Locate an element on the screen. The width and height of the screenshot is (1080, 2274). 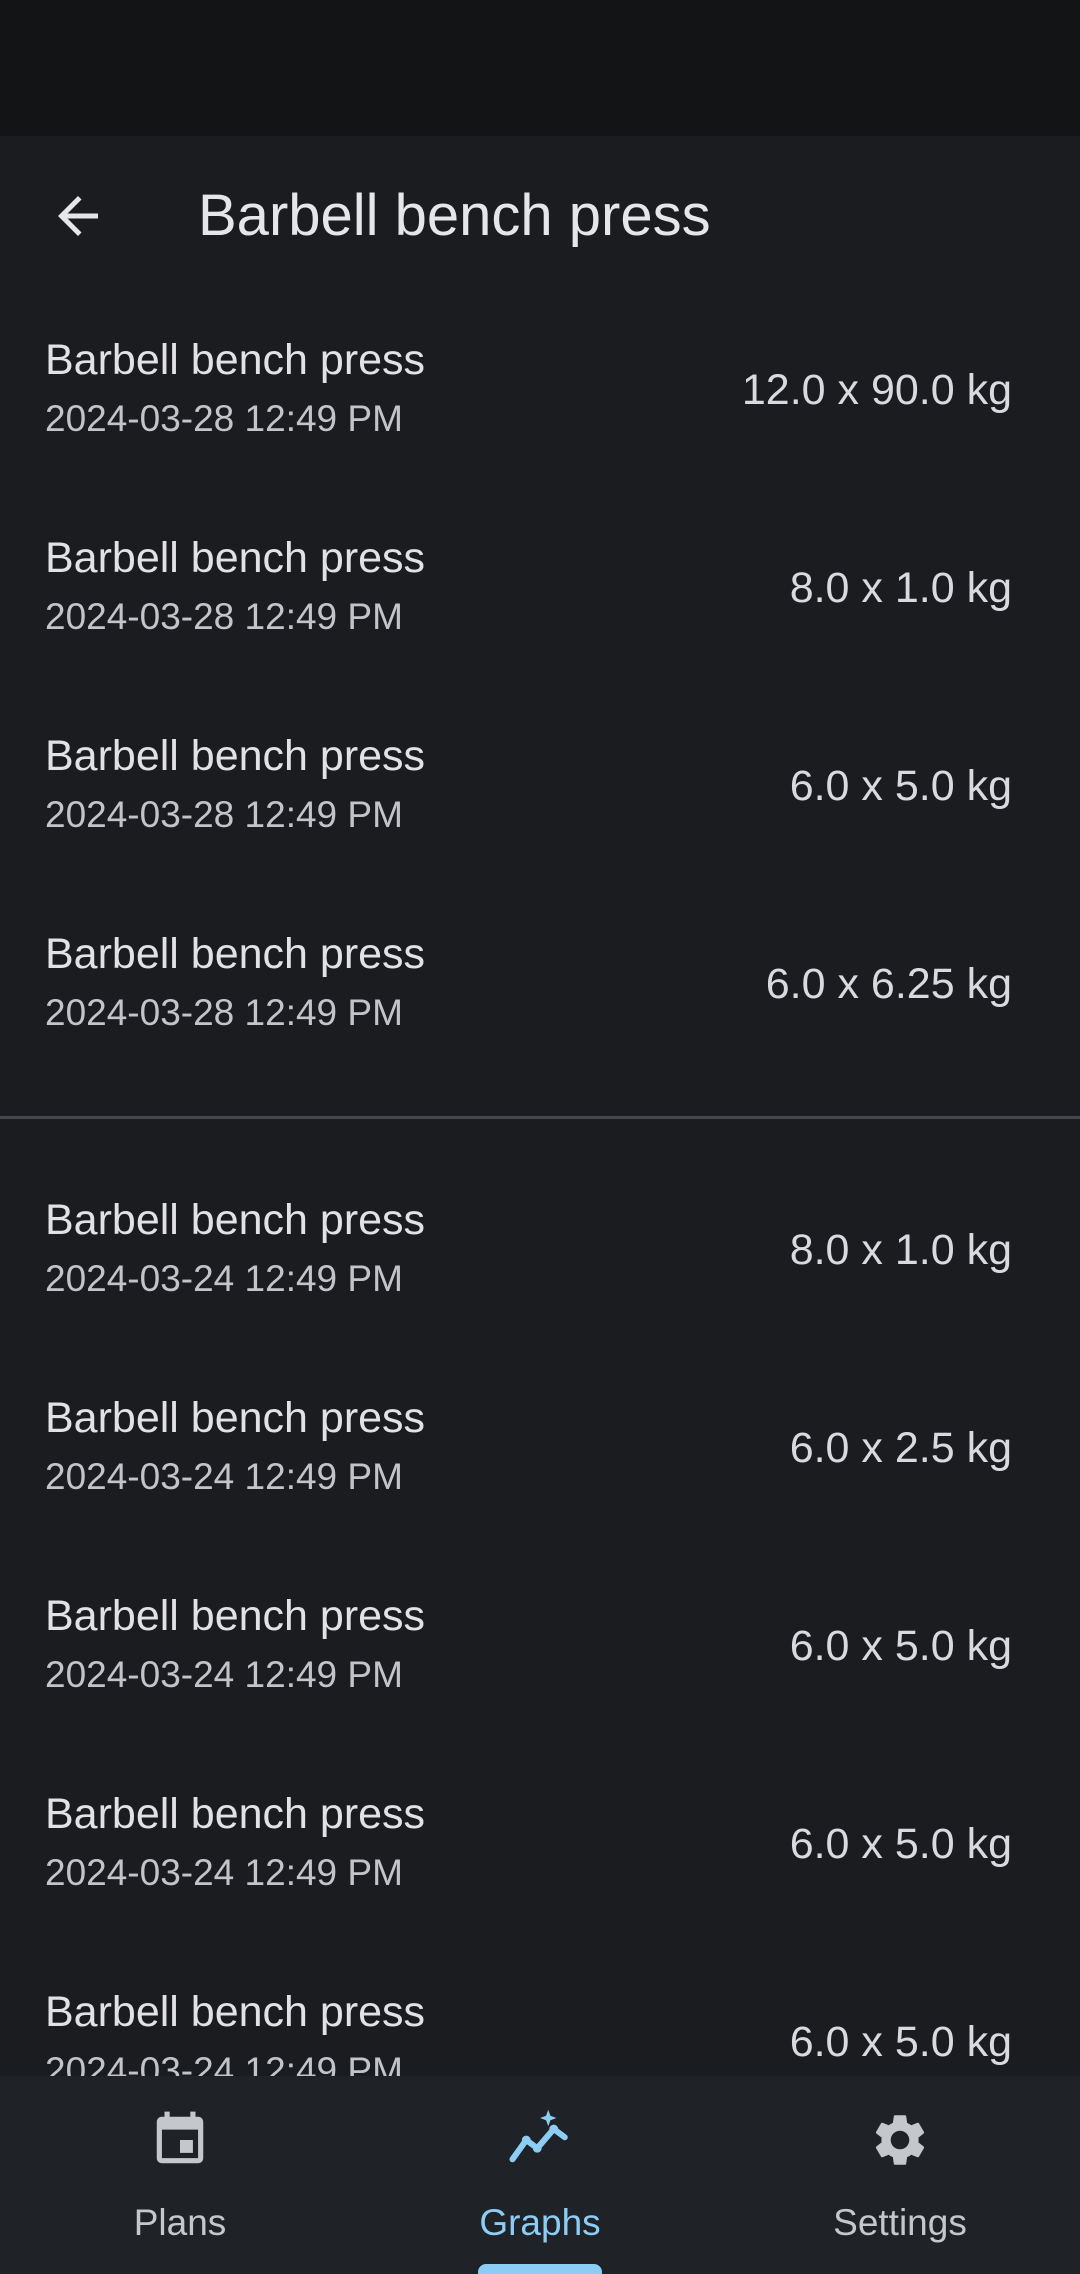
set-value: 12.0 x 90.0 kg is located at coordinates (876, 390).